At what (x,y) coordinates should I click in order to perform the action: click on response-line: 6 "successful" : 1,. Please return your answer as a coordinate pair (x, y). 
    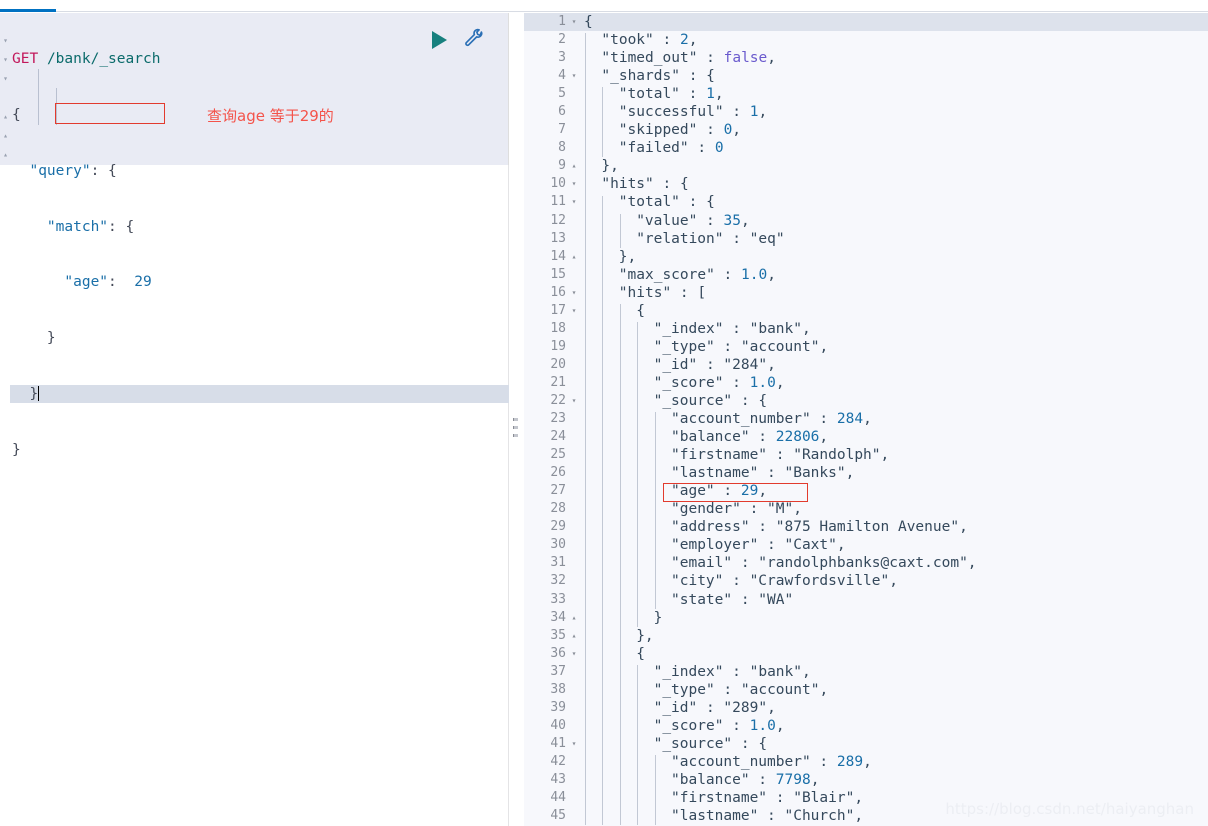
    Looking at the image, I should click on (866, 112).